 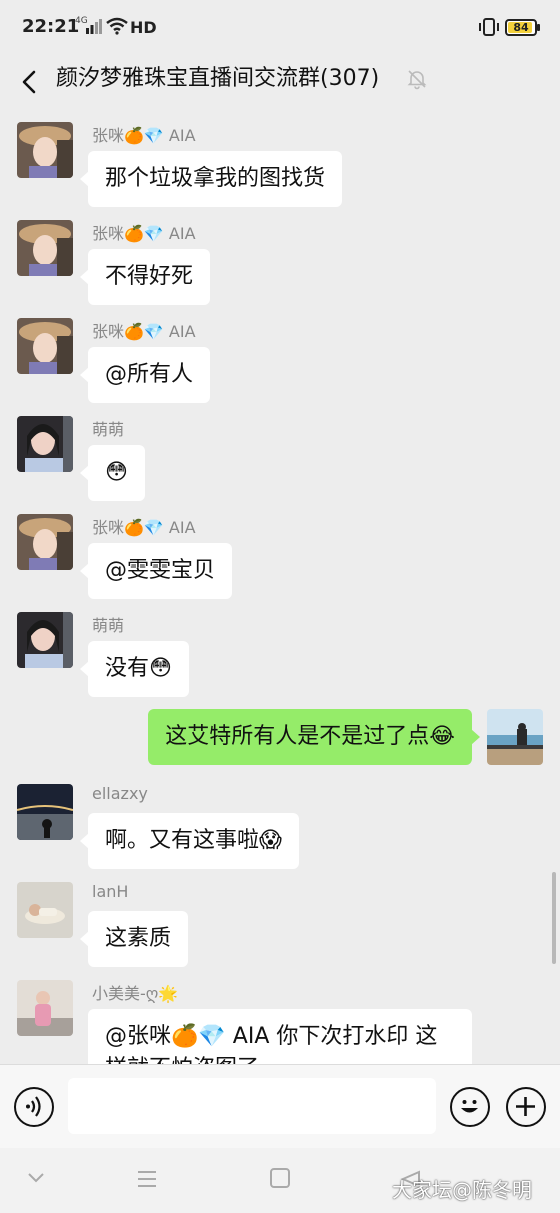 I want to click on voice-button, so click(x=34, y=1107).